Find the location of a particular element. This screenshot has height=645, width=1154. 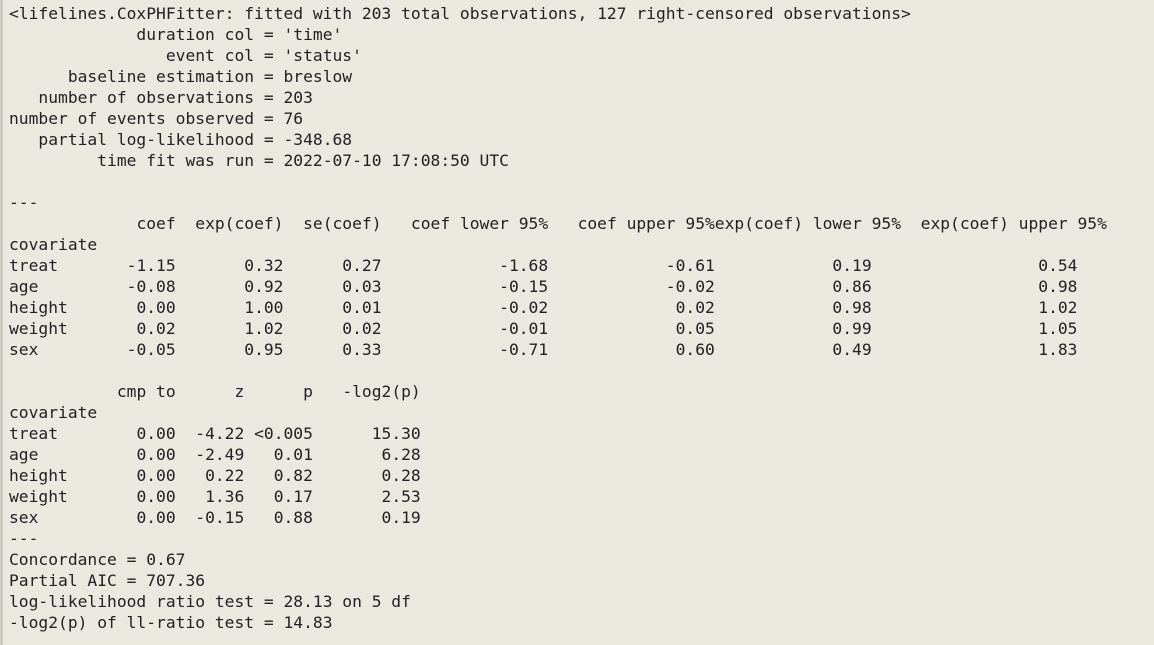

table2-row: treat 0.00 -4.22 <0.005 15.30 is located at coordinates (558, 433).